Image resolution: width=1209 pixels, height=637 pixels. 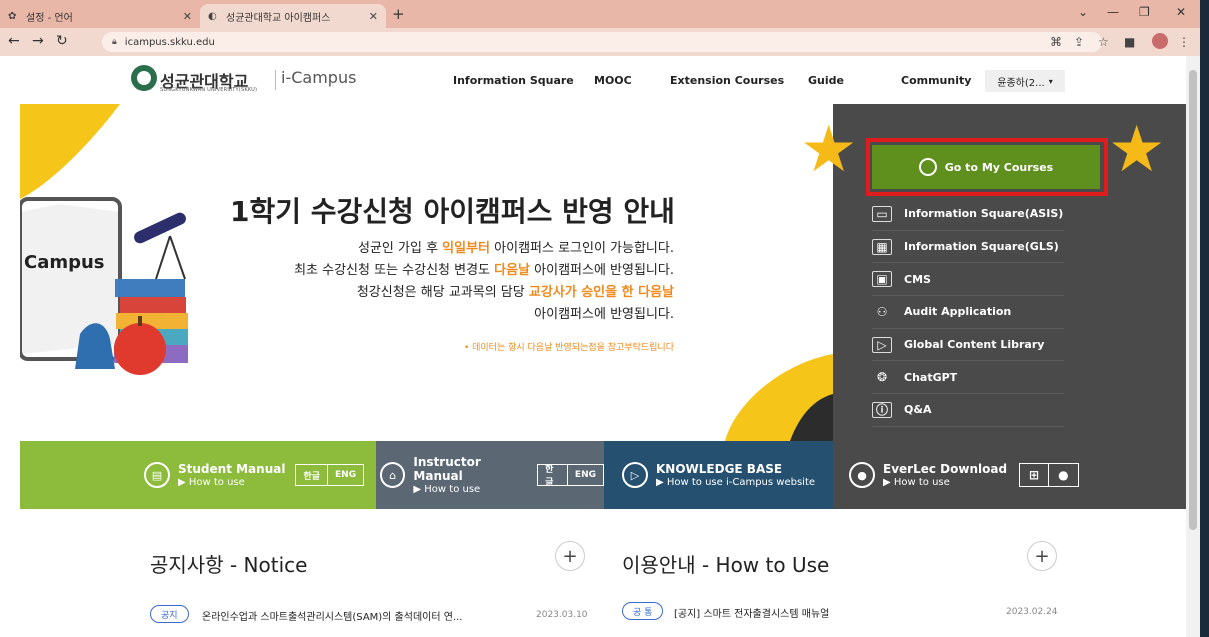 What do you see at coordinates (398, 14) in the screenshot?
I see `new-tab-button: +` at bounding box center [398, 14].